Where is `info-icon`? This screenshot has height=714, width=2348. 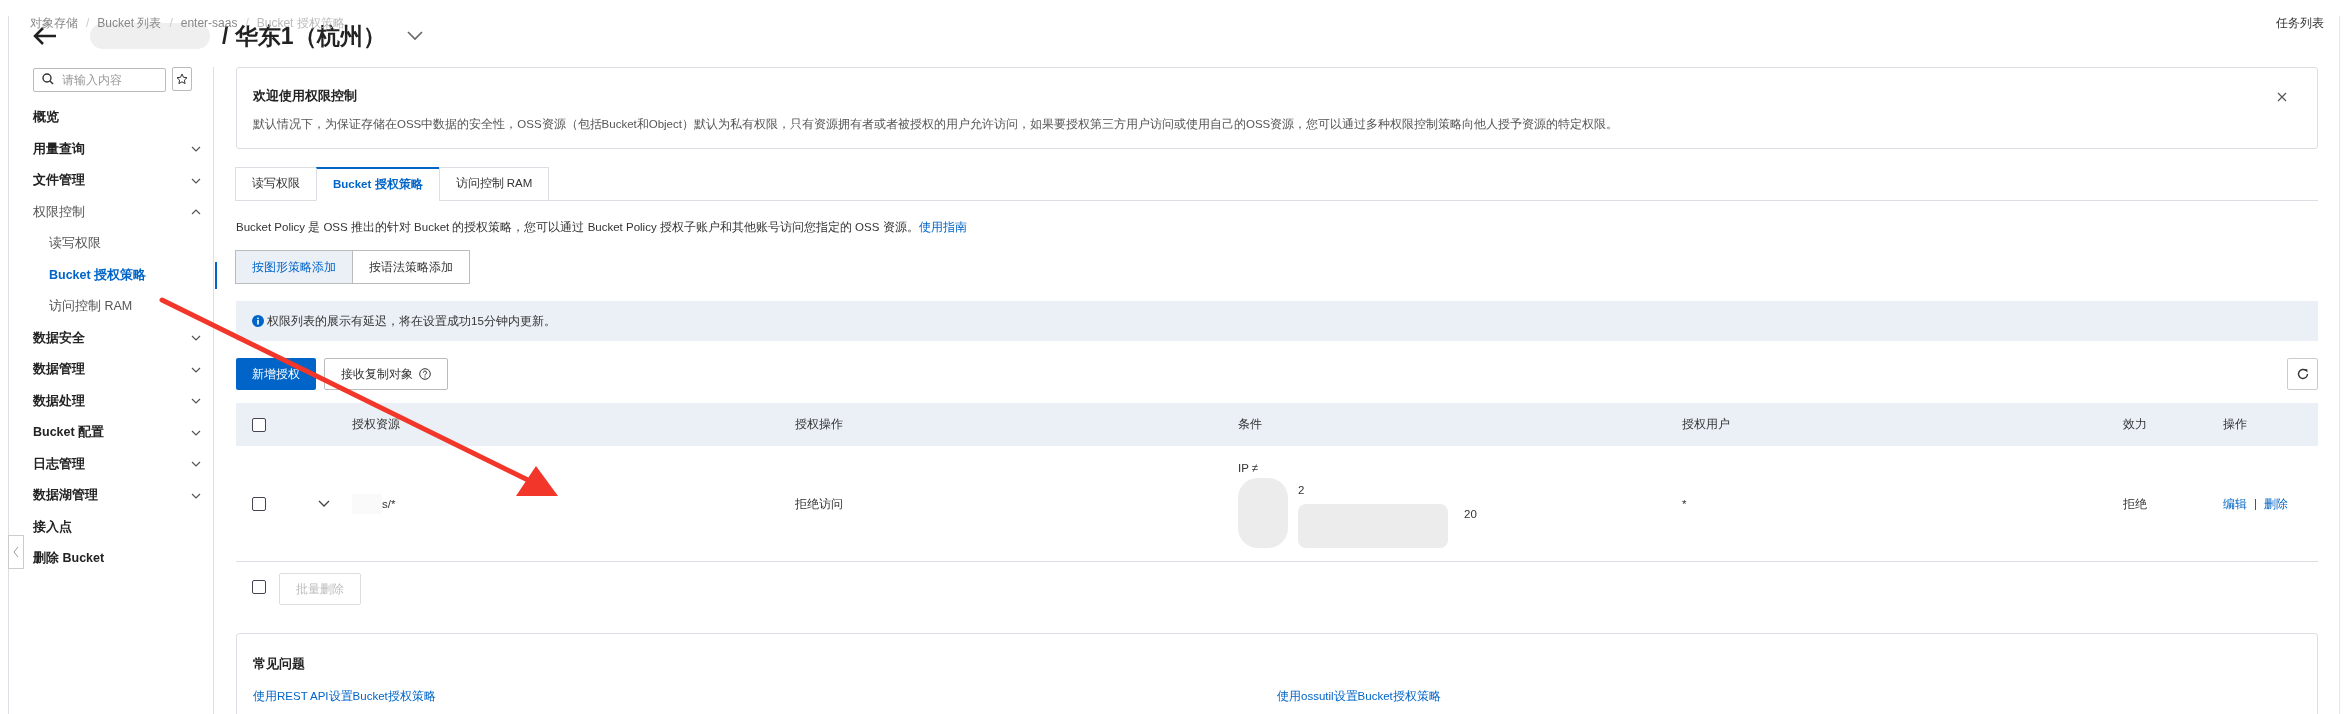 info-icon is located at coordinates (258, 321).